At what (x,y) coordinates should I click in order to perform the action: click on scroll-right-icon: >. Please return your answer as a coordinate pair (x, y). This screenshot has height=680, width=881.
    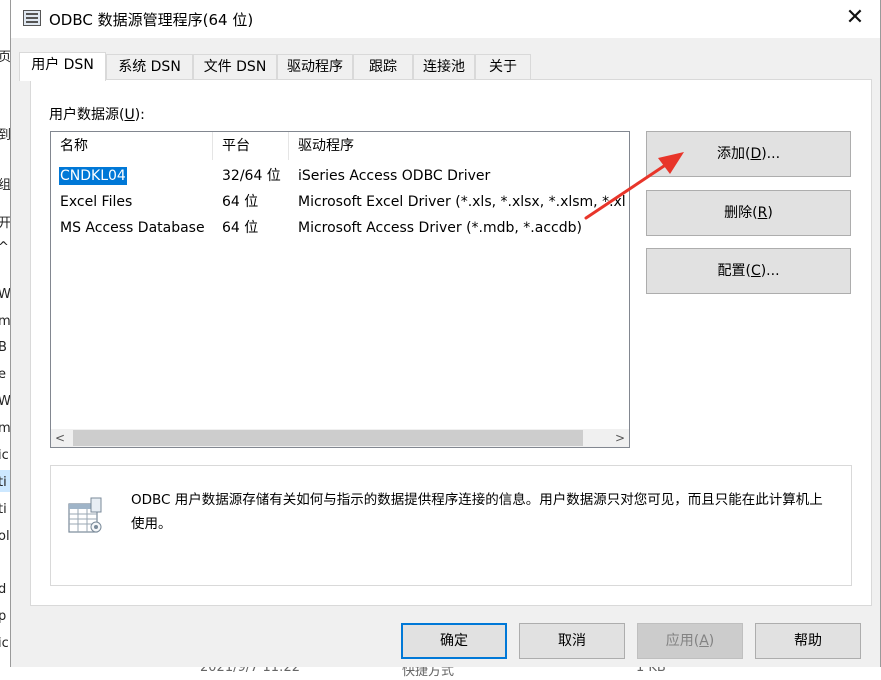
    Looking at the image, I should click on (620, 438).